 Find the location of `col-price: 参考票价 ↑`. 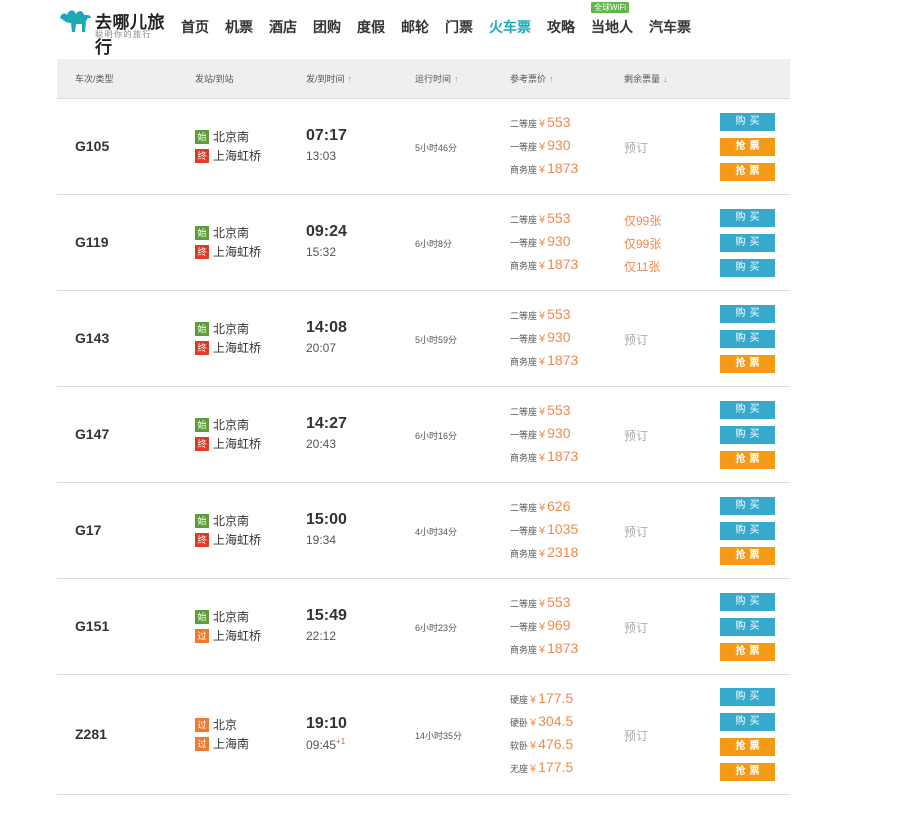

col-price: 参考票价 ↑ is located at coordinates (532, 78).